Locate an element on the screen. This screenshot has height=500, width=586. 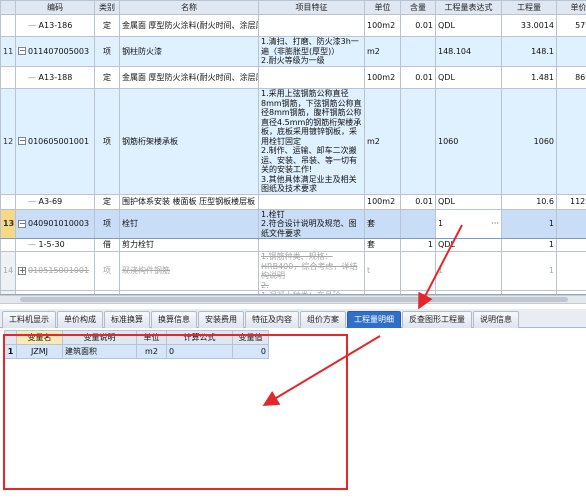
expand-icon: + is located at coordinates (22, 270).